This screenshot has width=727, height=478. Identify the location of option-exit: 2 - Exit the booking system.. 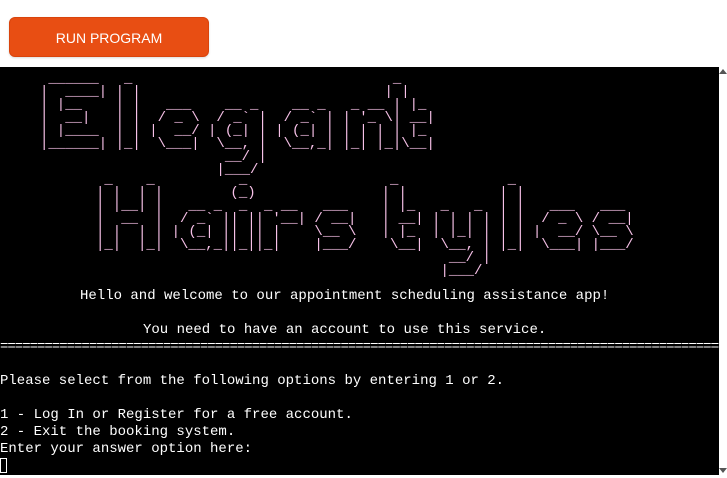
(118, 432).